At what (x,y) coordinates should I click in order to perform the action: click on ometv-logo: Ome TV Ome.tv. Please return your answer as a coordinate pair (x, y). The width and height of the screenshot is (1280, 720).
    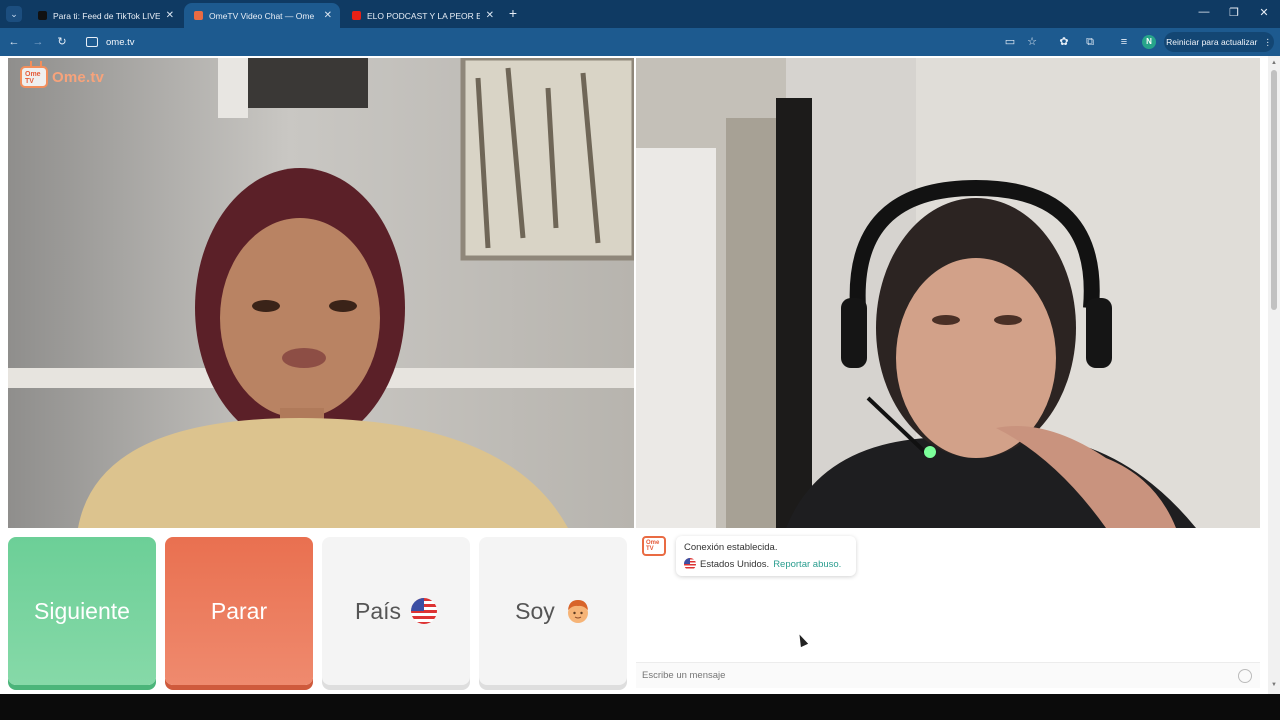
    Looking at the image, I should click on (62, 77).